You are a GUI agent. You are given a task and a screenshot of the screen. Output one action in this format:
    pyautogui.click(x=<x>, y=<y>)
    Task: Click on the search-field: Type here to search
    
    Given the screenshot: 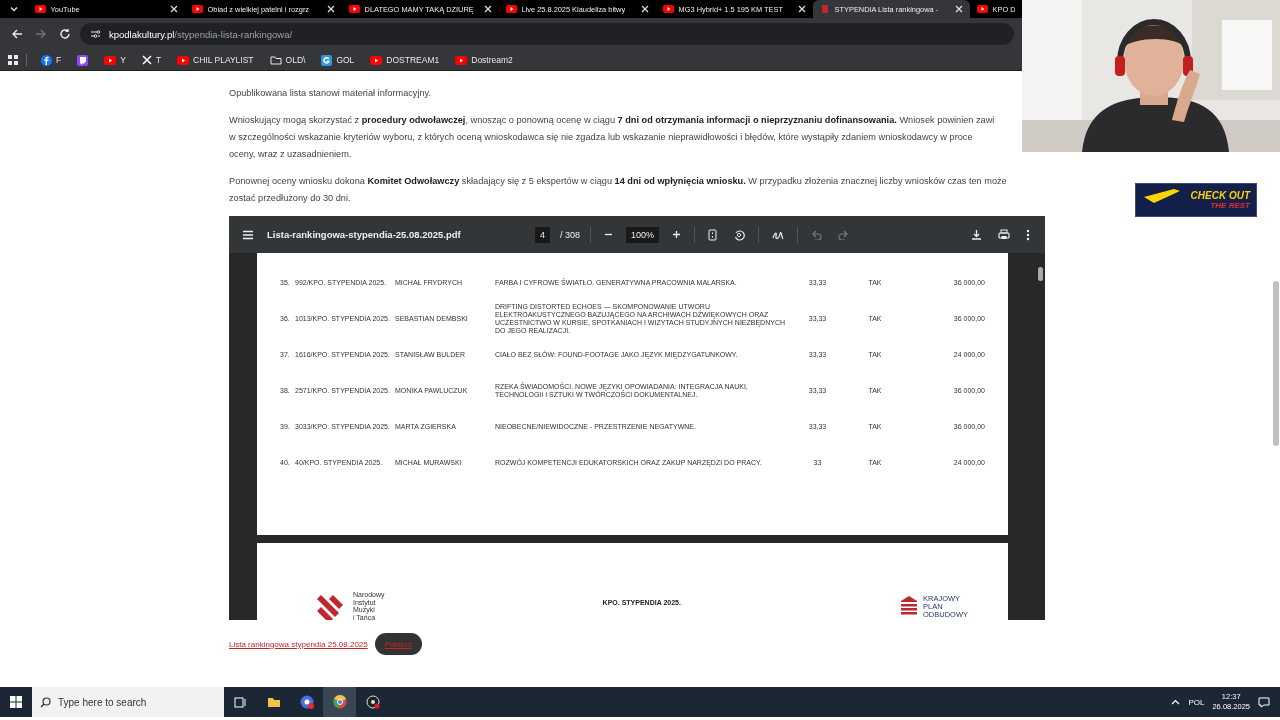 What is the action you would take?
    pyautogui.click(x=128, y=702)
    